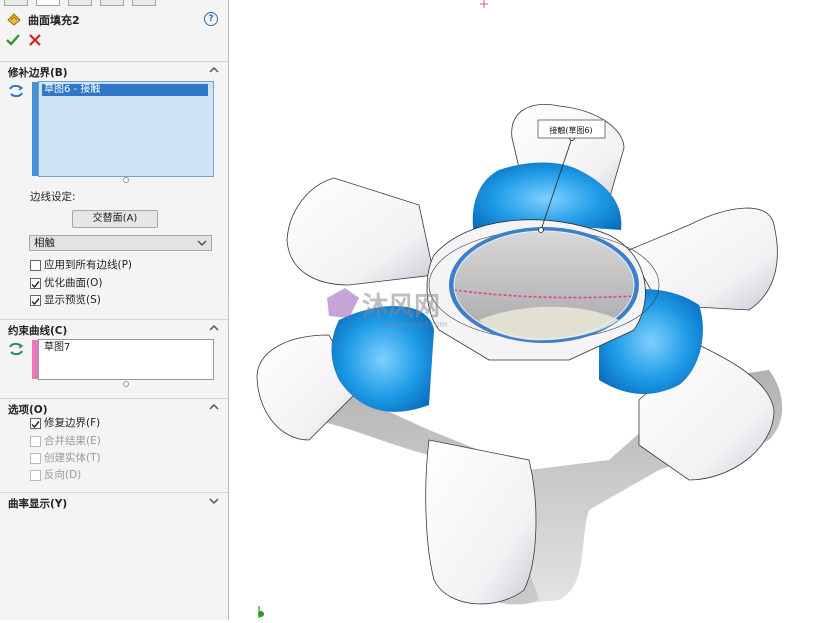 The image size is (820, 623). Describe the element at coordinates (114, 501) in the screenshot. I see `curvature-display-header: 曲率显示(Y)` at that location.